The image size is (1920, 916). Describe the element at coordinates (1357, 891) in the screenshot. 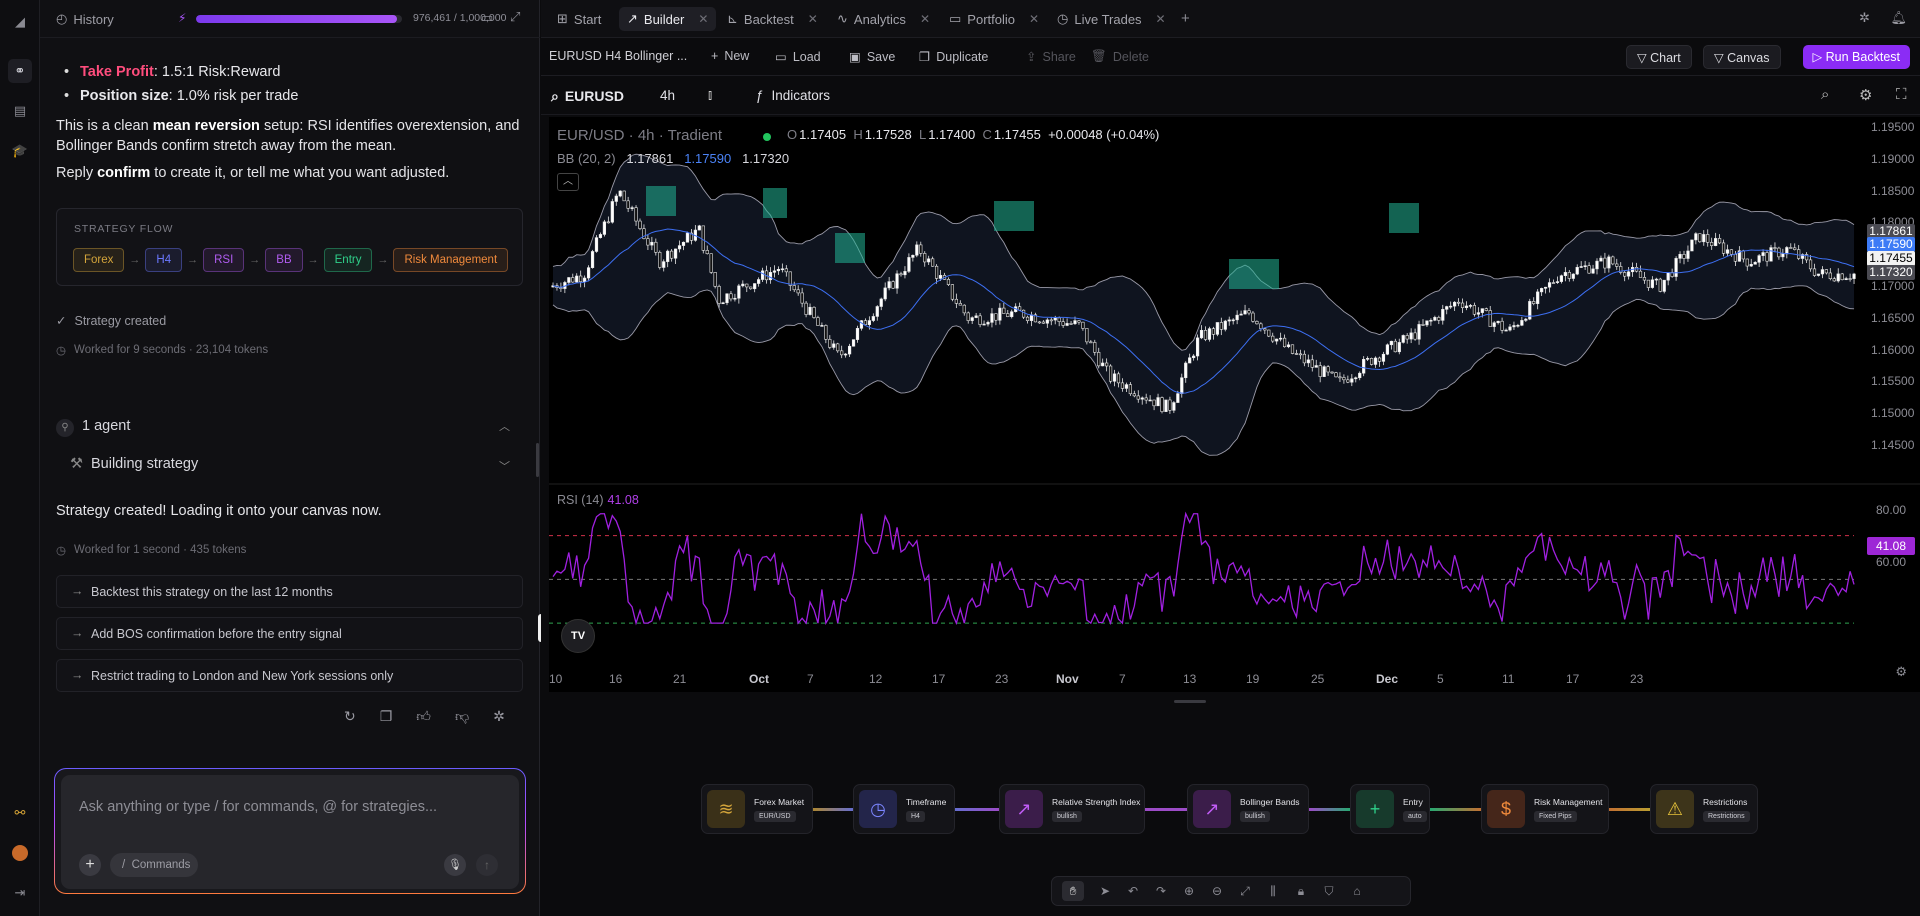

I see `graduation-icon: ⌂` at that location.